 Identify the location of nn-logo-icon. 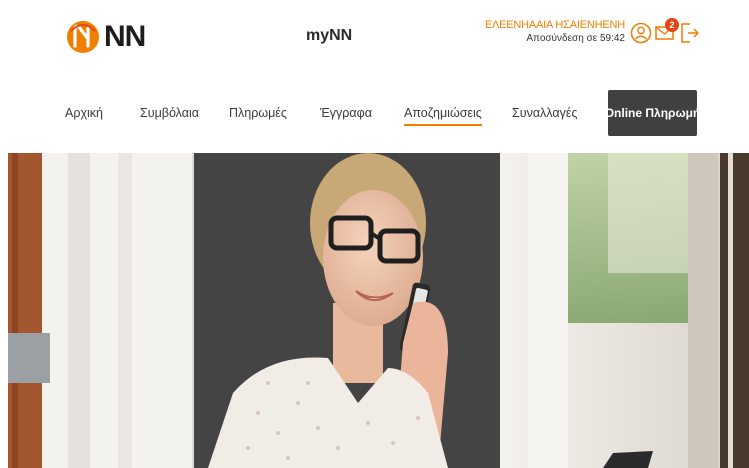
(83, 37).